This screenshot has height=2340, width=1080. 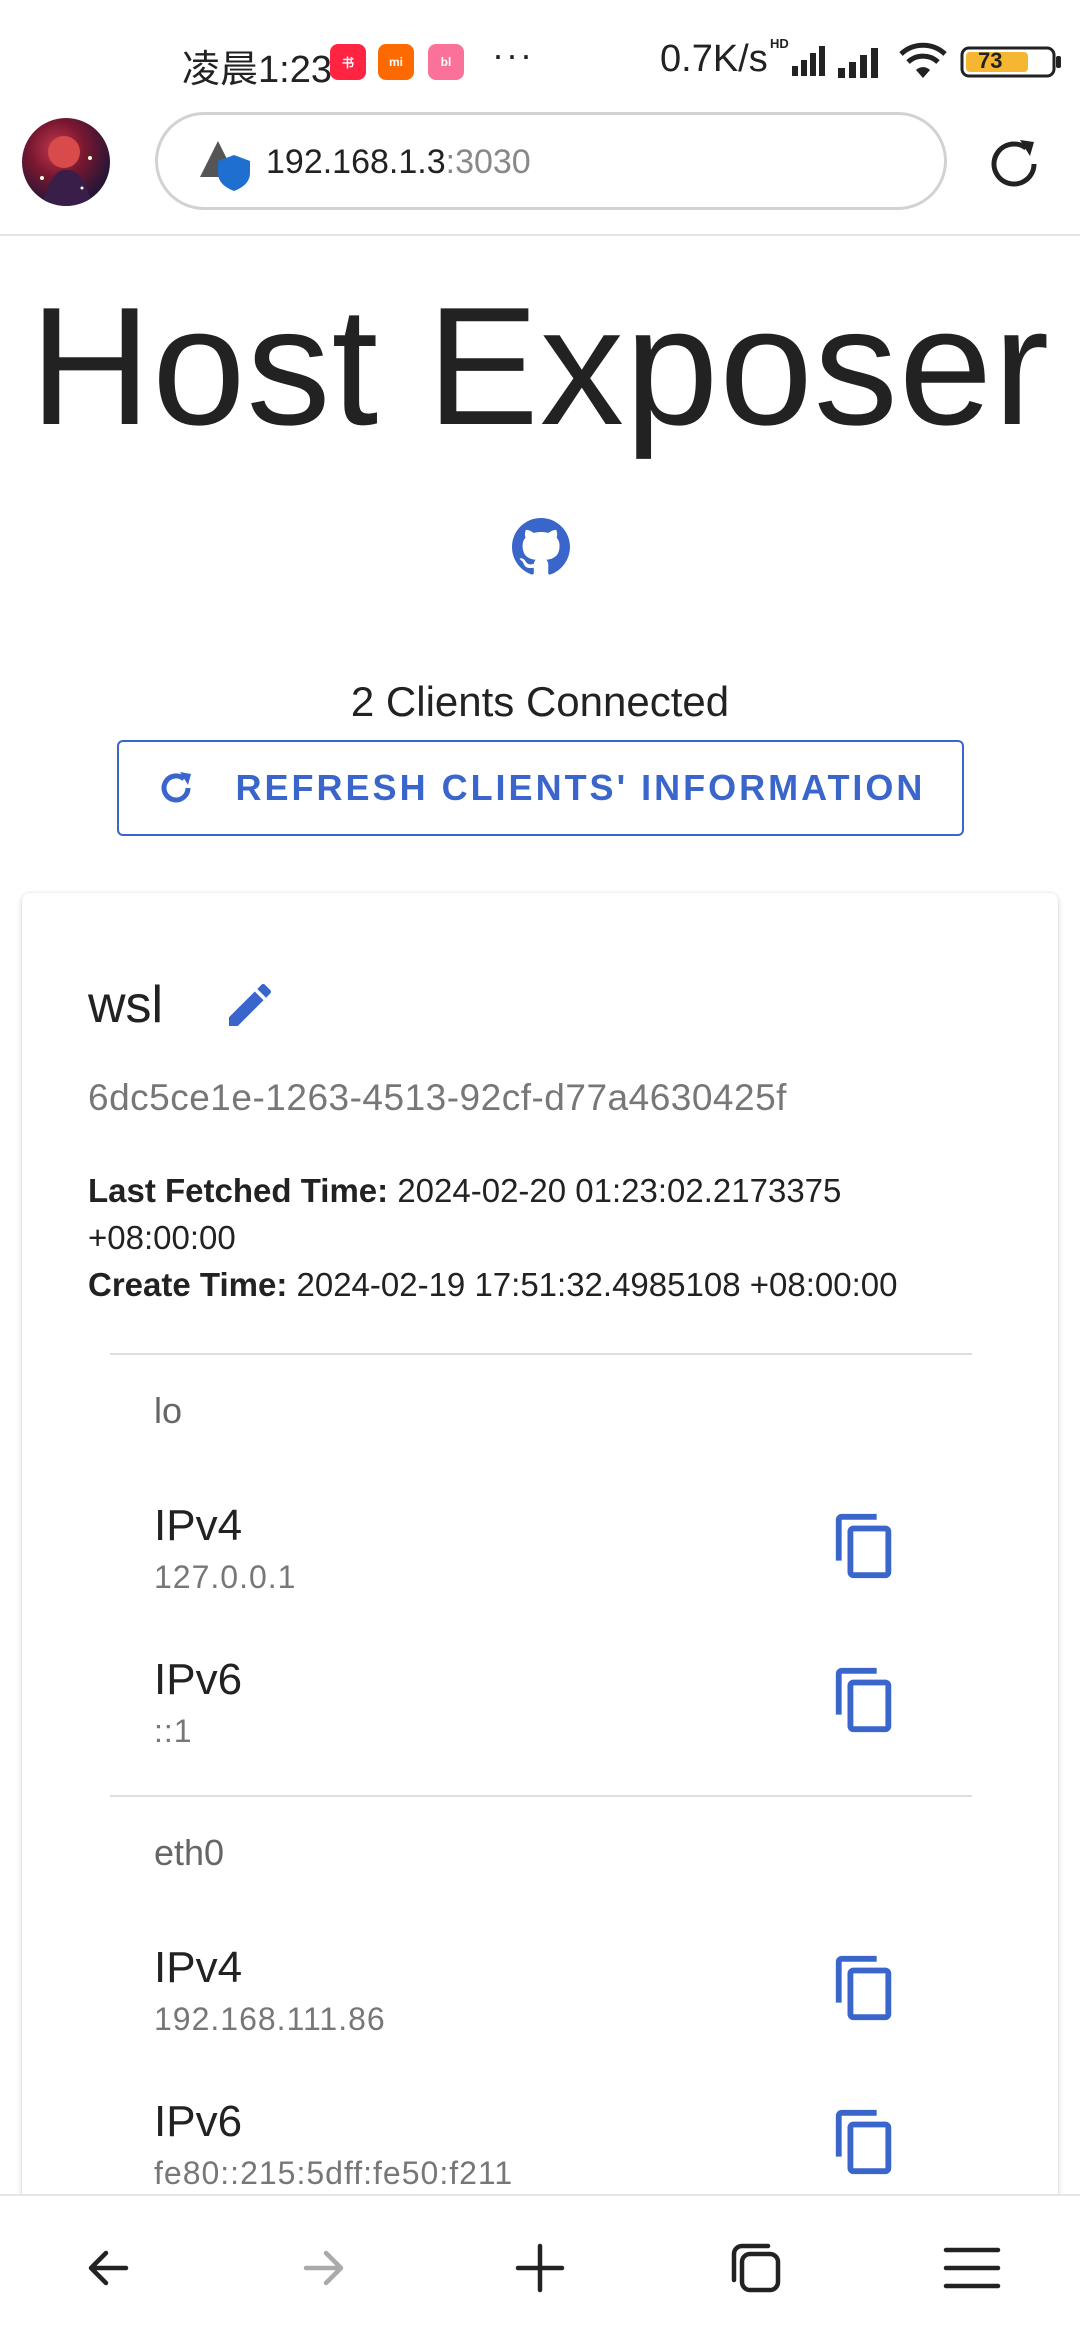 I want to click on interface-name: eth0, so click(x=189, y=1852).